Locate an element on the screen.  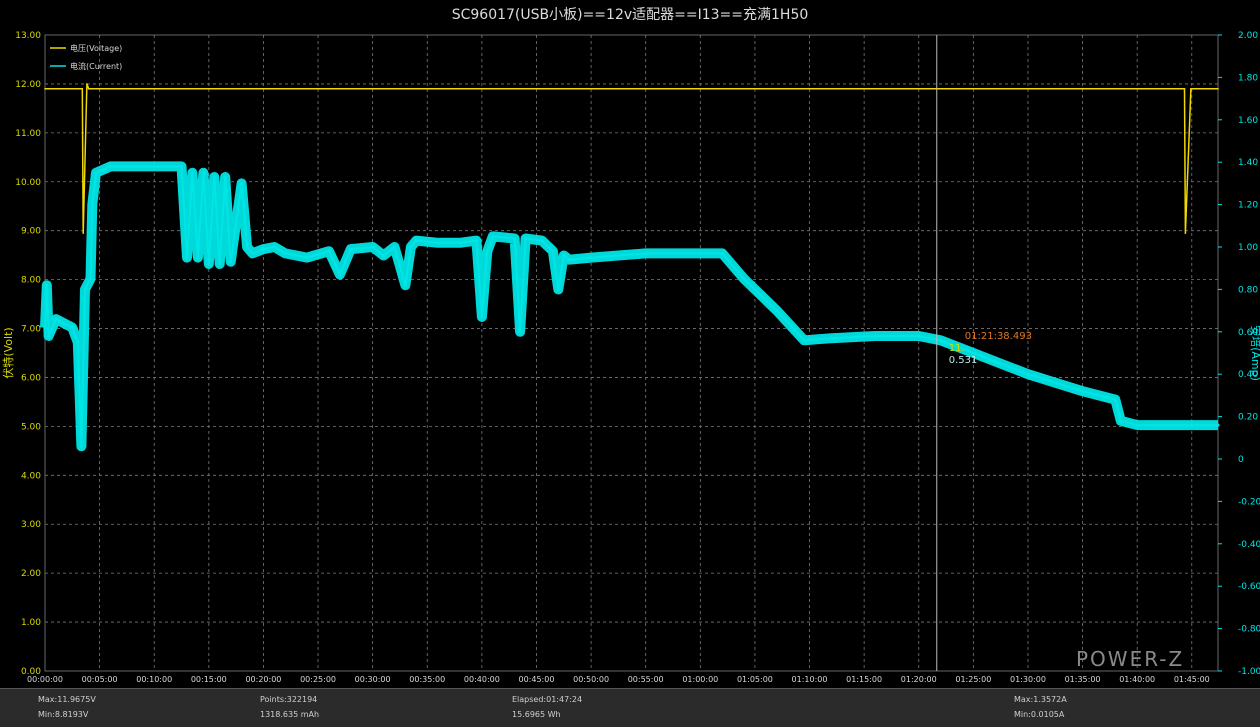
y-right-tick-label: 2.00 is located at coordinates (1248, 36).